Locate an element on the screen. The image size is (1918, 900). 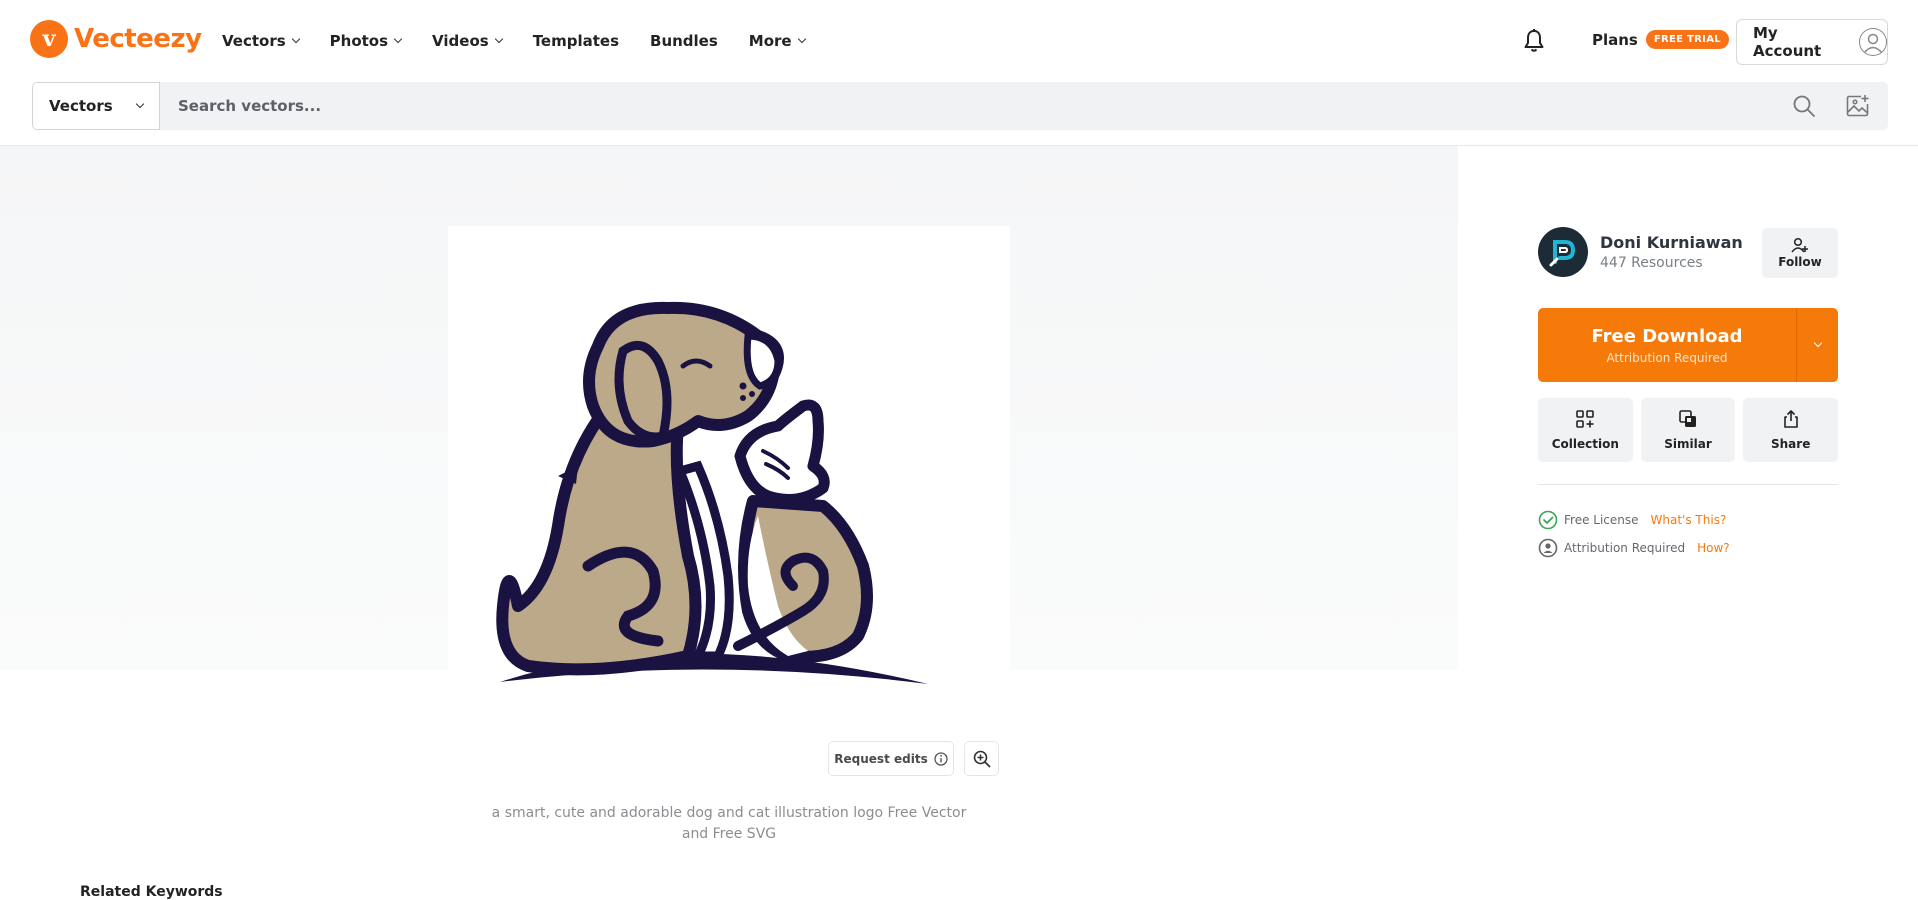
check-circle-icon is located at coordinates (1548, 520).